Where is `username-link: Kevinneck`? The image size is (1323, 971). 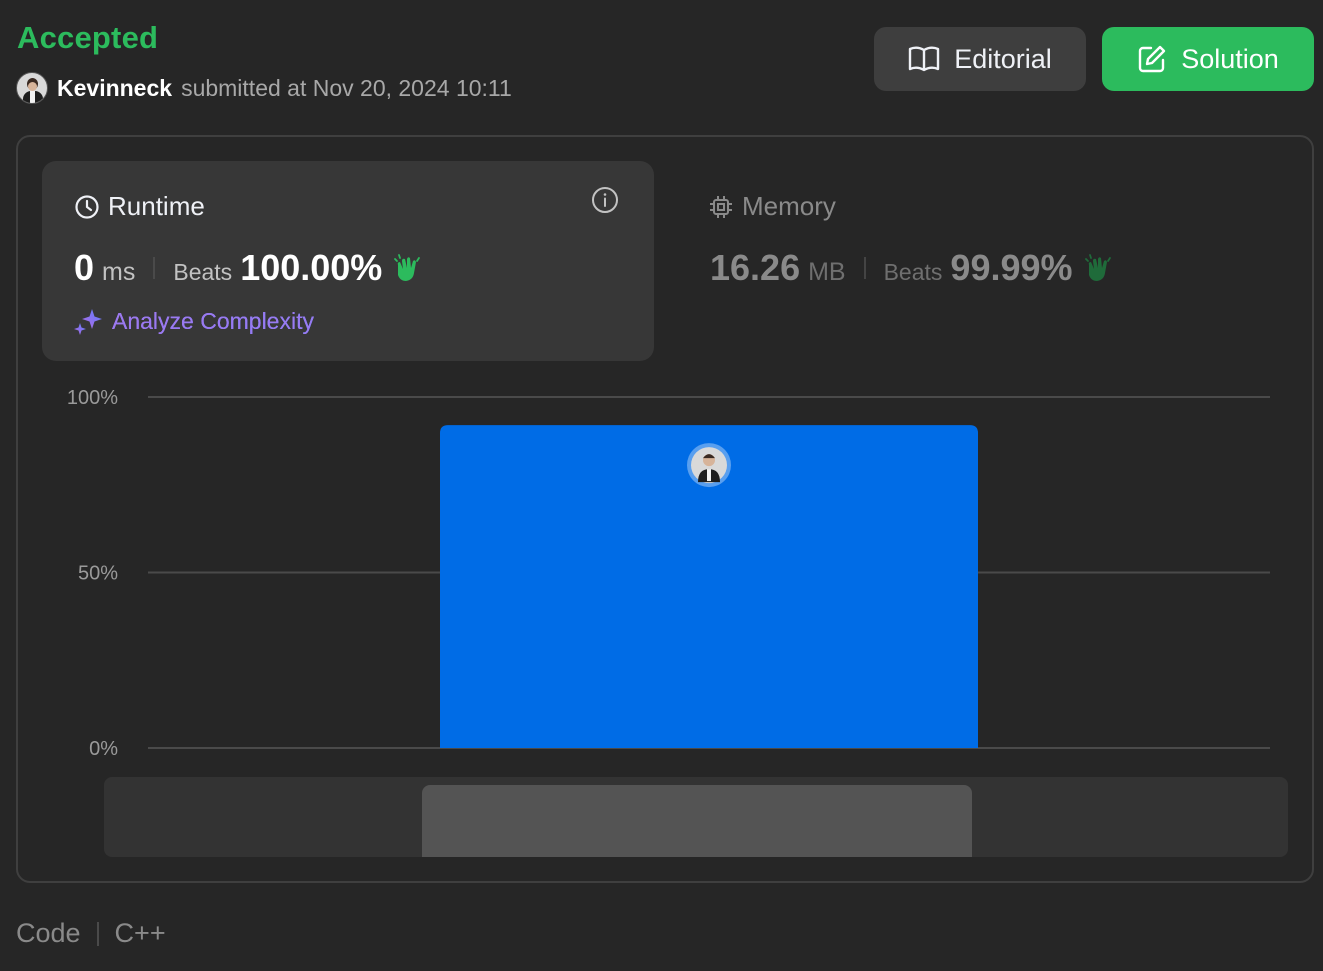 username-link: Kevinneck is located at coordinates (114, 88).